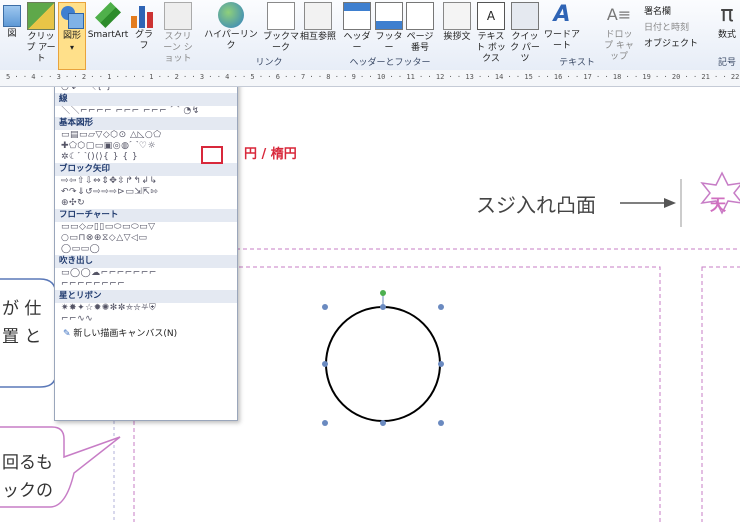 This screenshot has height=522, width=740. I want to click on smartart-button: SmartArt, so click(108, 21).